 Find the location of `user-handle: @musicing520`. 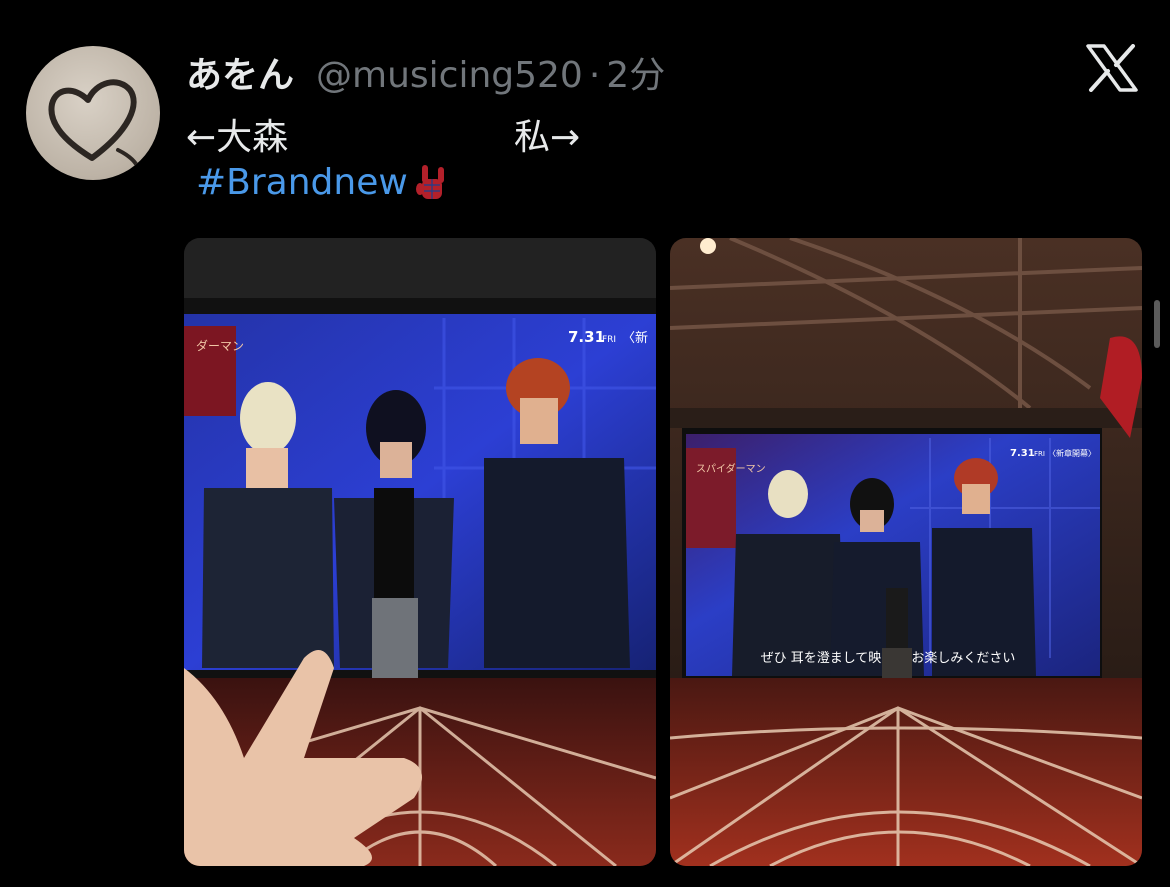

user-handle: @musicing520 is located at coordinates (449, 75).